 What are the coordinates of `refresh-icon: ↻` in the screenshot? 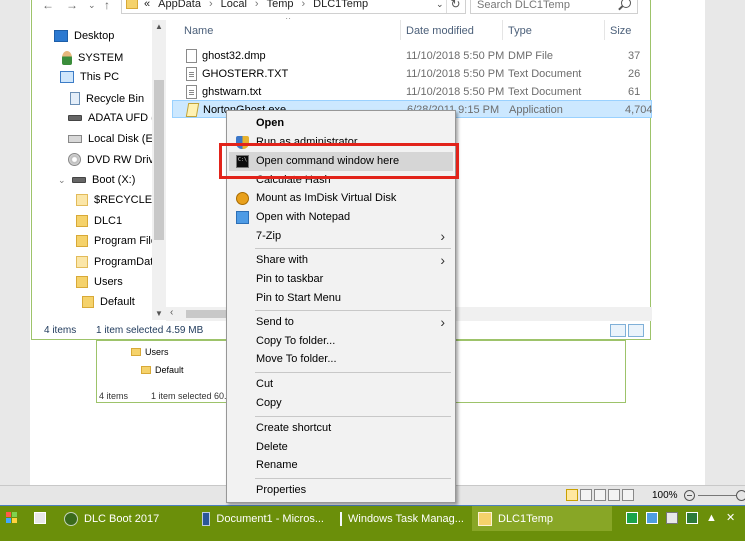 It's located at (455, 6).